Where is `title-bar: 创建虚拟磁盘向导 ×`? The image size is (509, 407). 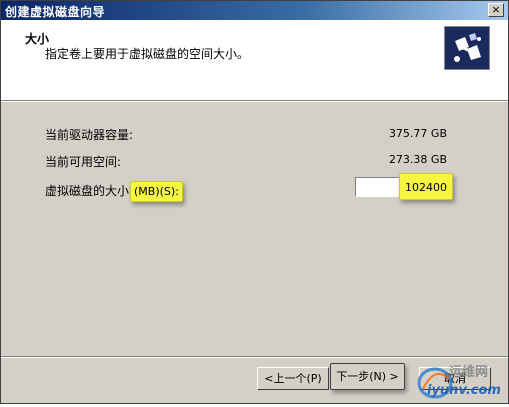
title-bar: 创建虚拟磁盘向导 × is located at coordinates (254, 10).